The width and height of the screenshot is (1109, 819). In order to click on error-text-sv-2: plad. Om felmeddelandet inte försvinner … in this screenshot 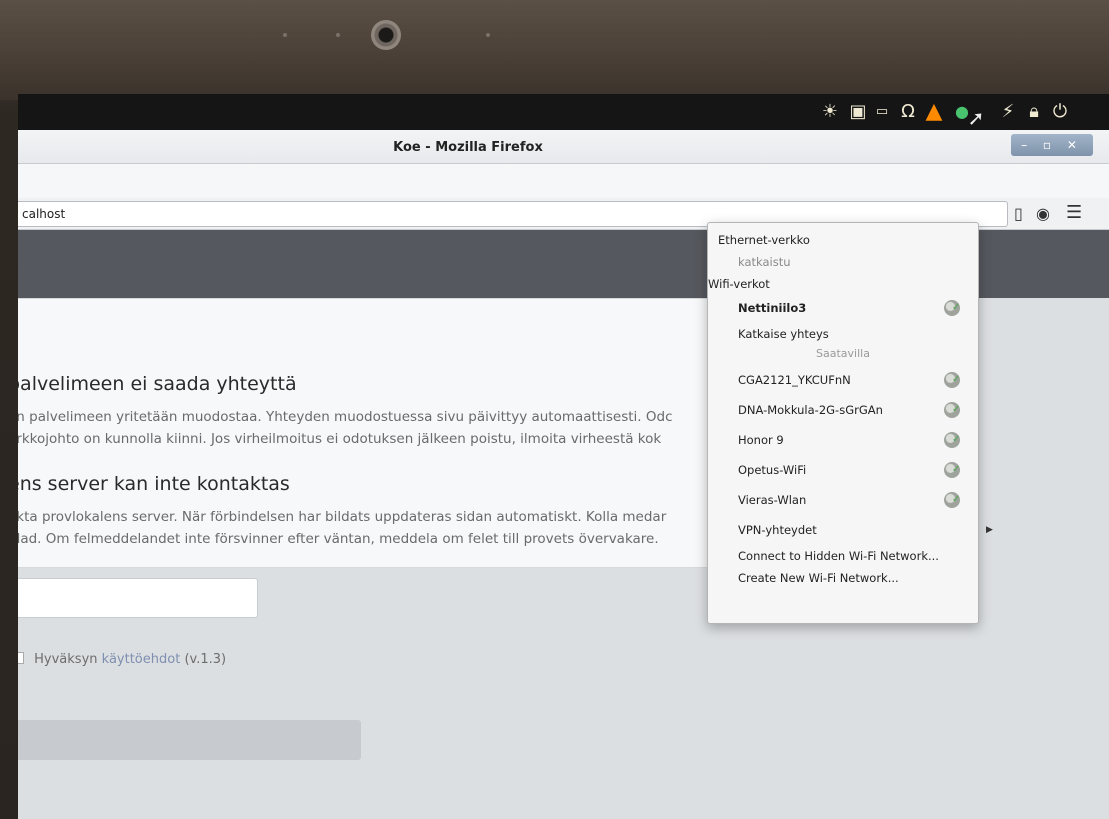, I will do `click(338, 539)`.